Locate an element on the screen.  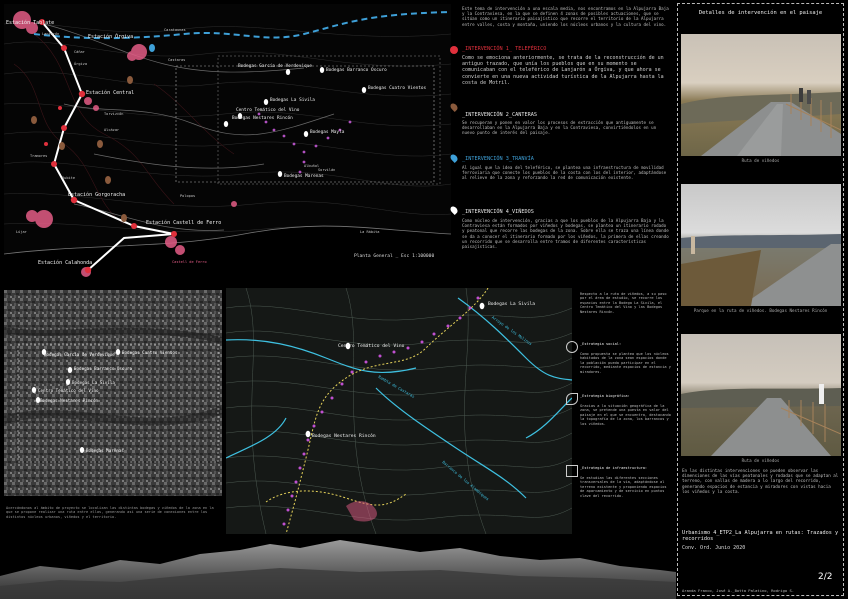
section-title: _INTERVENCIÓN 2_CANTERAS is located at coordinates (499, 115).